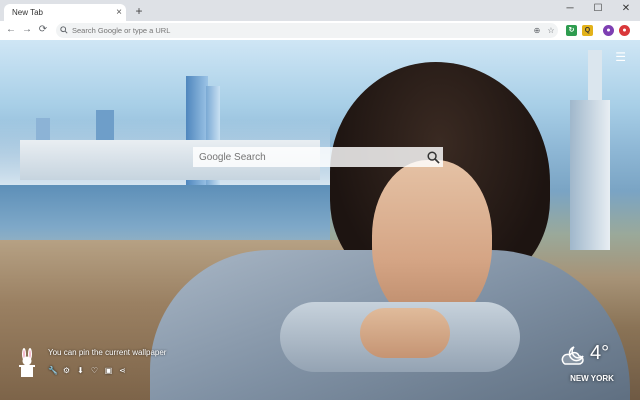 The image size is (640, 400). Describe the element at coordinates (620, 57) in the screenshot. I see `hamburger-menu-icon: ☰` at that location.